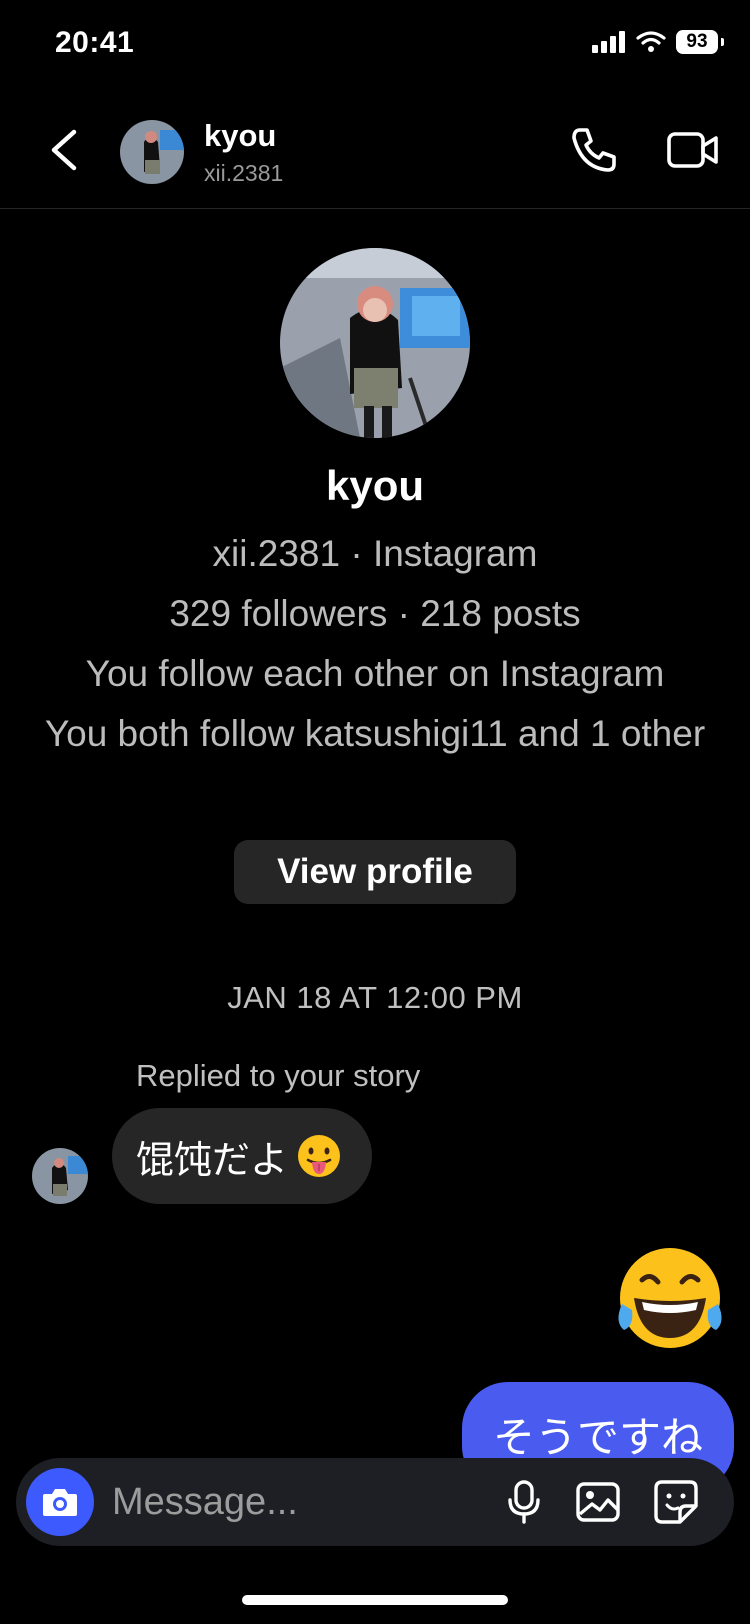  I want to click on view-profile-button: View profile, so click(375, 872).